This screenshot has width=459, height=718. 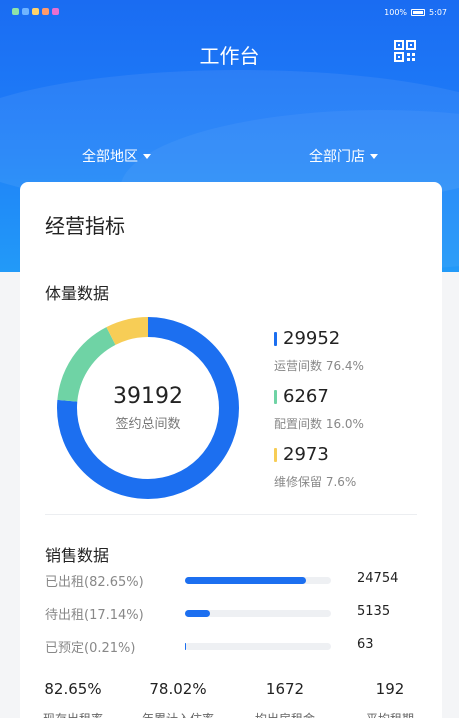 I want to click on sales-row-rented: 已出租(82.65%) 24754, so click(x=235, y=581).